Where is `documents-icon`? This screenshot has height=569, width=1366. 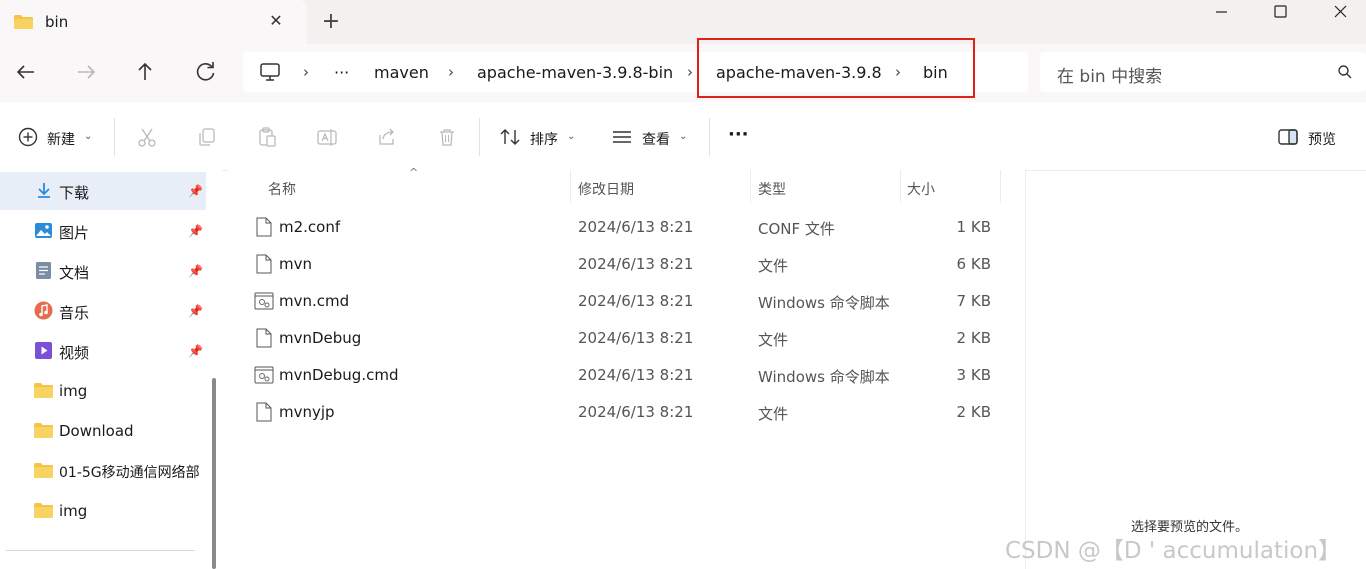
documents-icon is located at coordinates (43, 270).